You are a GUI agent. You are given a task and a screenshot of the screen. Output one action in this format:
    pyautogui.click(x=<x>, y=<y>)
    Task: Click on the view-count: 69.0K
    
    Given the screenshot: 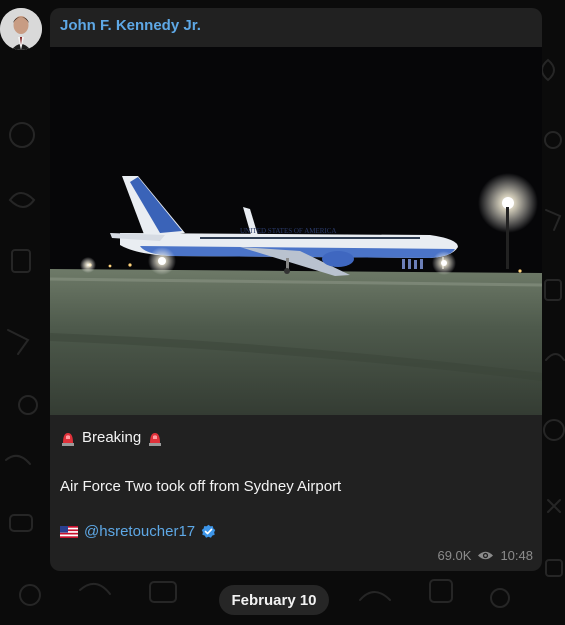 What is the action you would take?
    pyautogui.click(x=454, y=555)
    